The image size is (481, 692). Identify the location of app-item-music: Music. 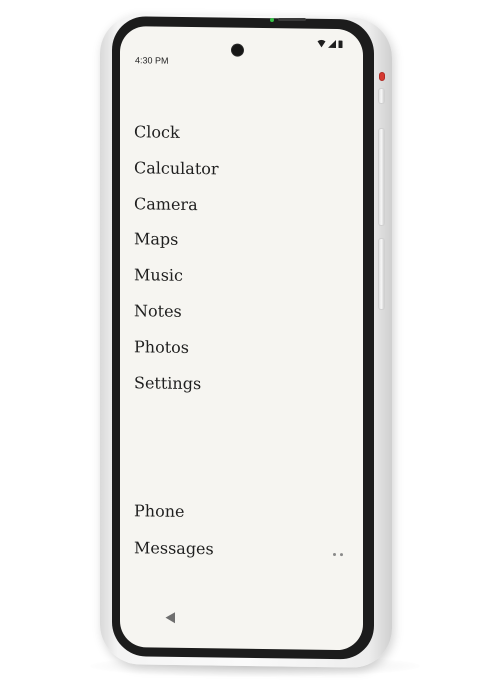
(176, 275).